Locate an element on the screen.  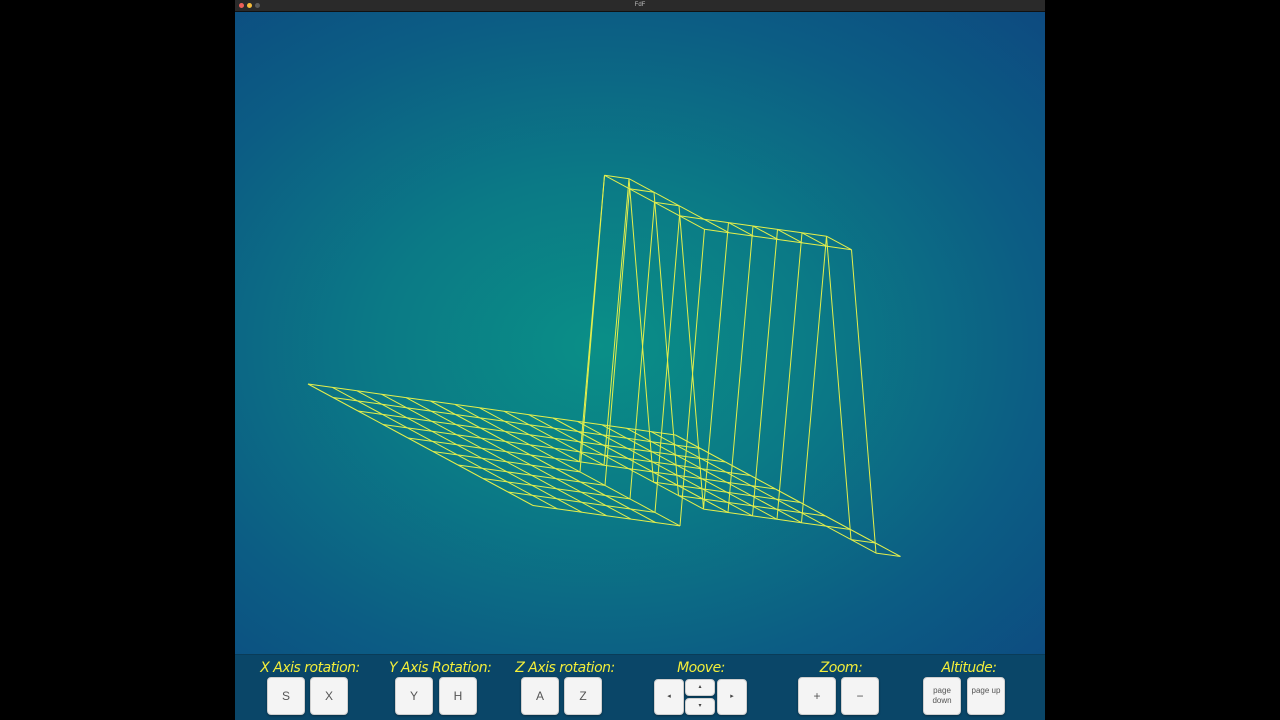
key-x-button: X is located at coordinates (329, 696).